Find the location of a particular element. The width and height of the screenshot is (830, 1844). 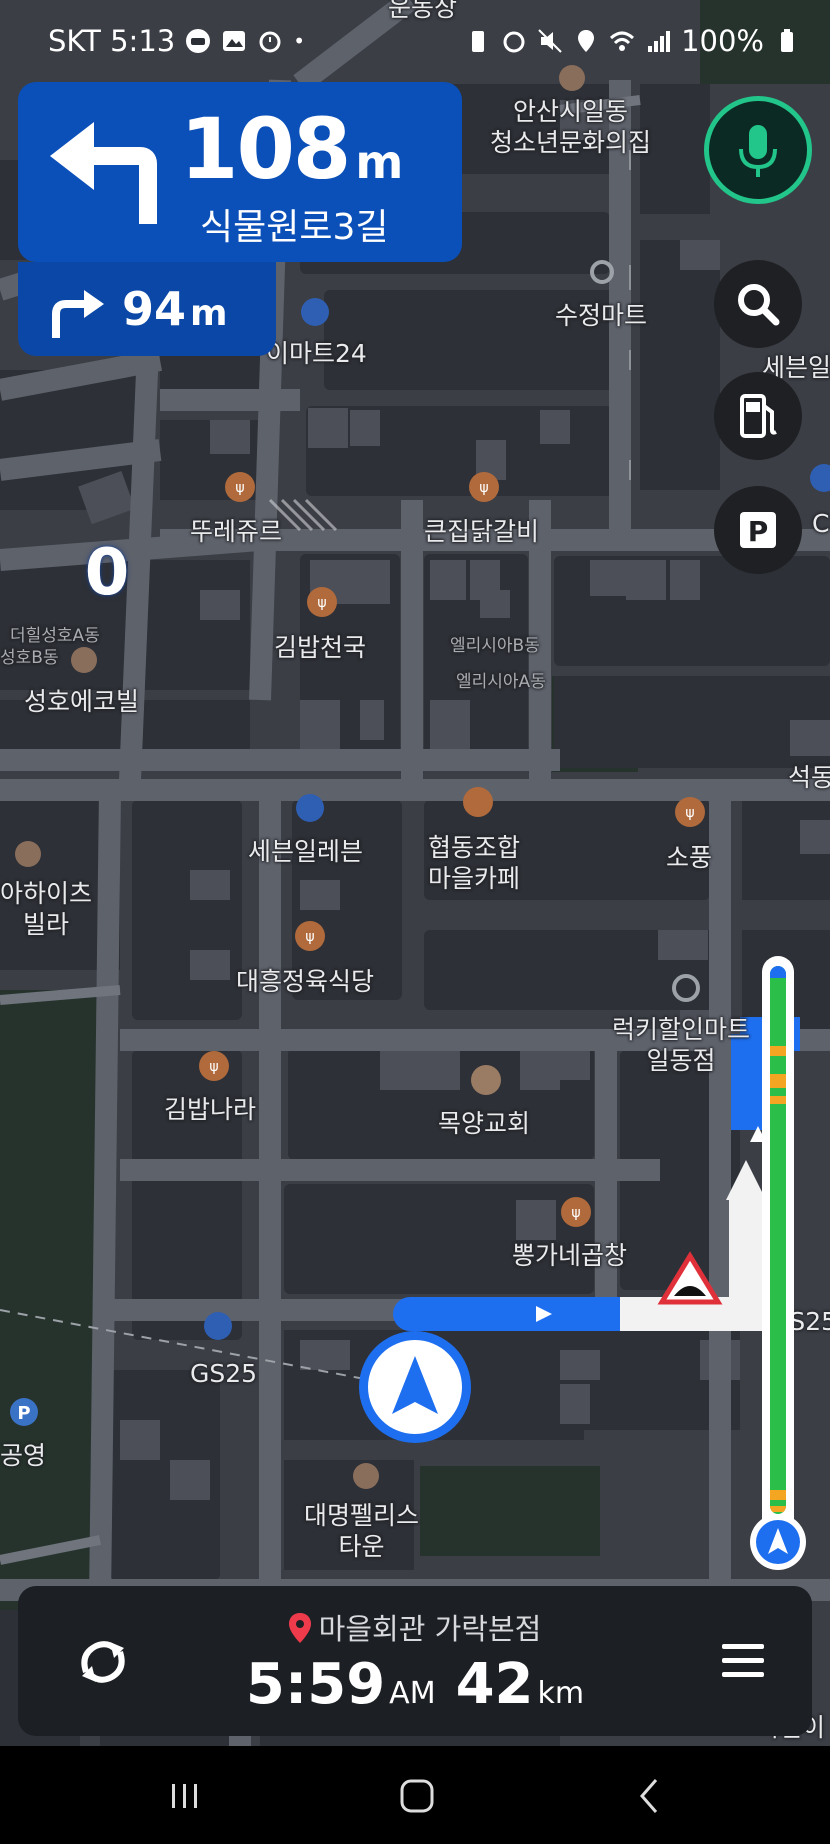

map-label: 안산시일동 청소년문화의집 is located at coordinates (571, 127).